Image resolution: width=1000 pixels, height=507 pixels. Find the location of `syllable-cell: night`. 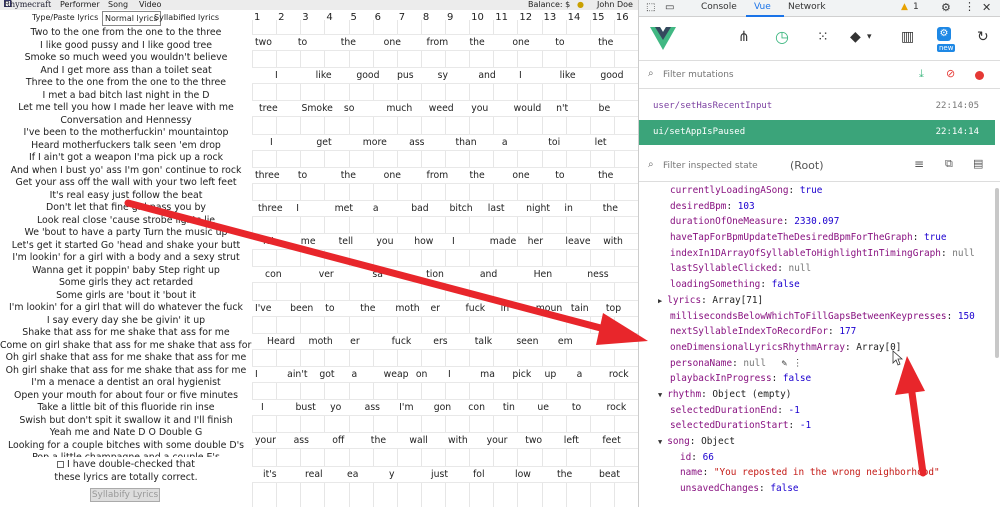

syllable-cell: night is located at coordinates (538, 208).